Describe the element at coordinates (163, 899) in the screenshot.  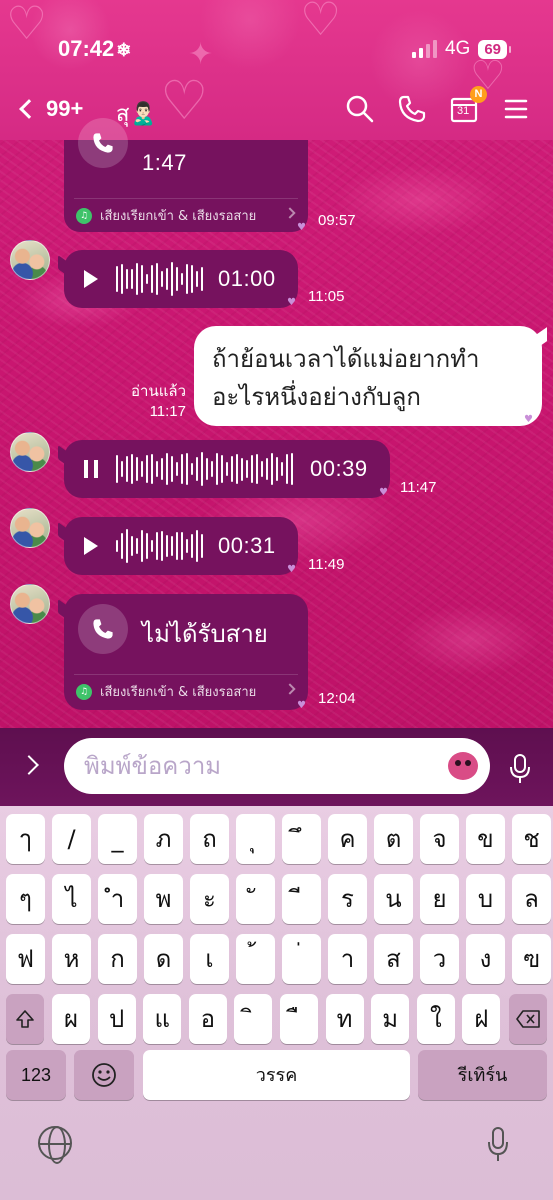
I see `keyboard-key: พ` at that location.